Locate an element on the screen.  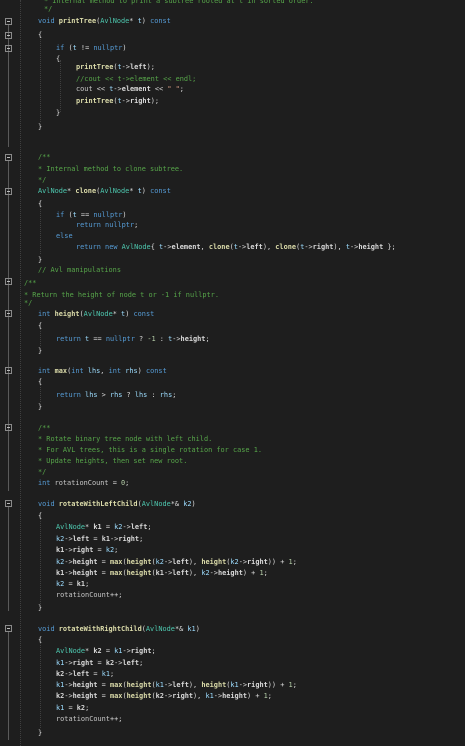
code-line: k1->right = k2->left; is located at coordinates (99, 663).